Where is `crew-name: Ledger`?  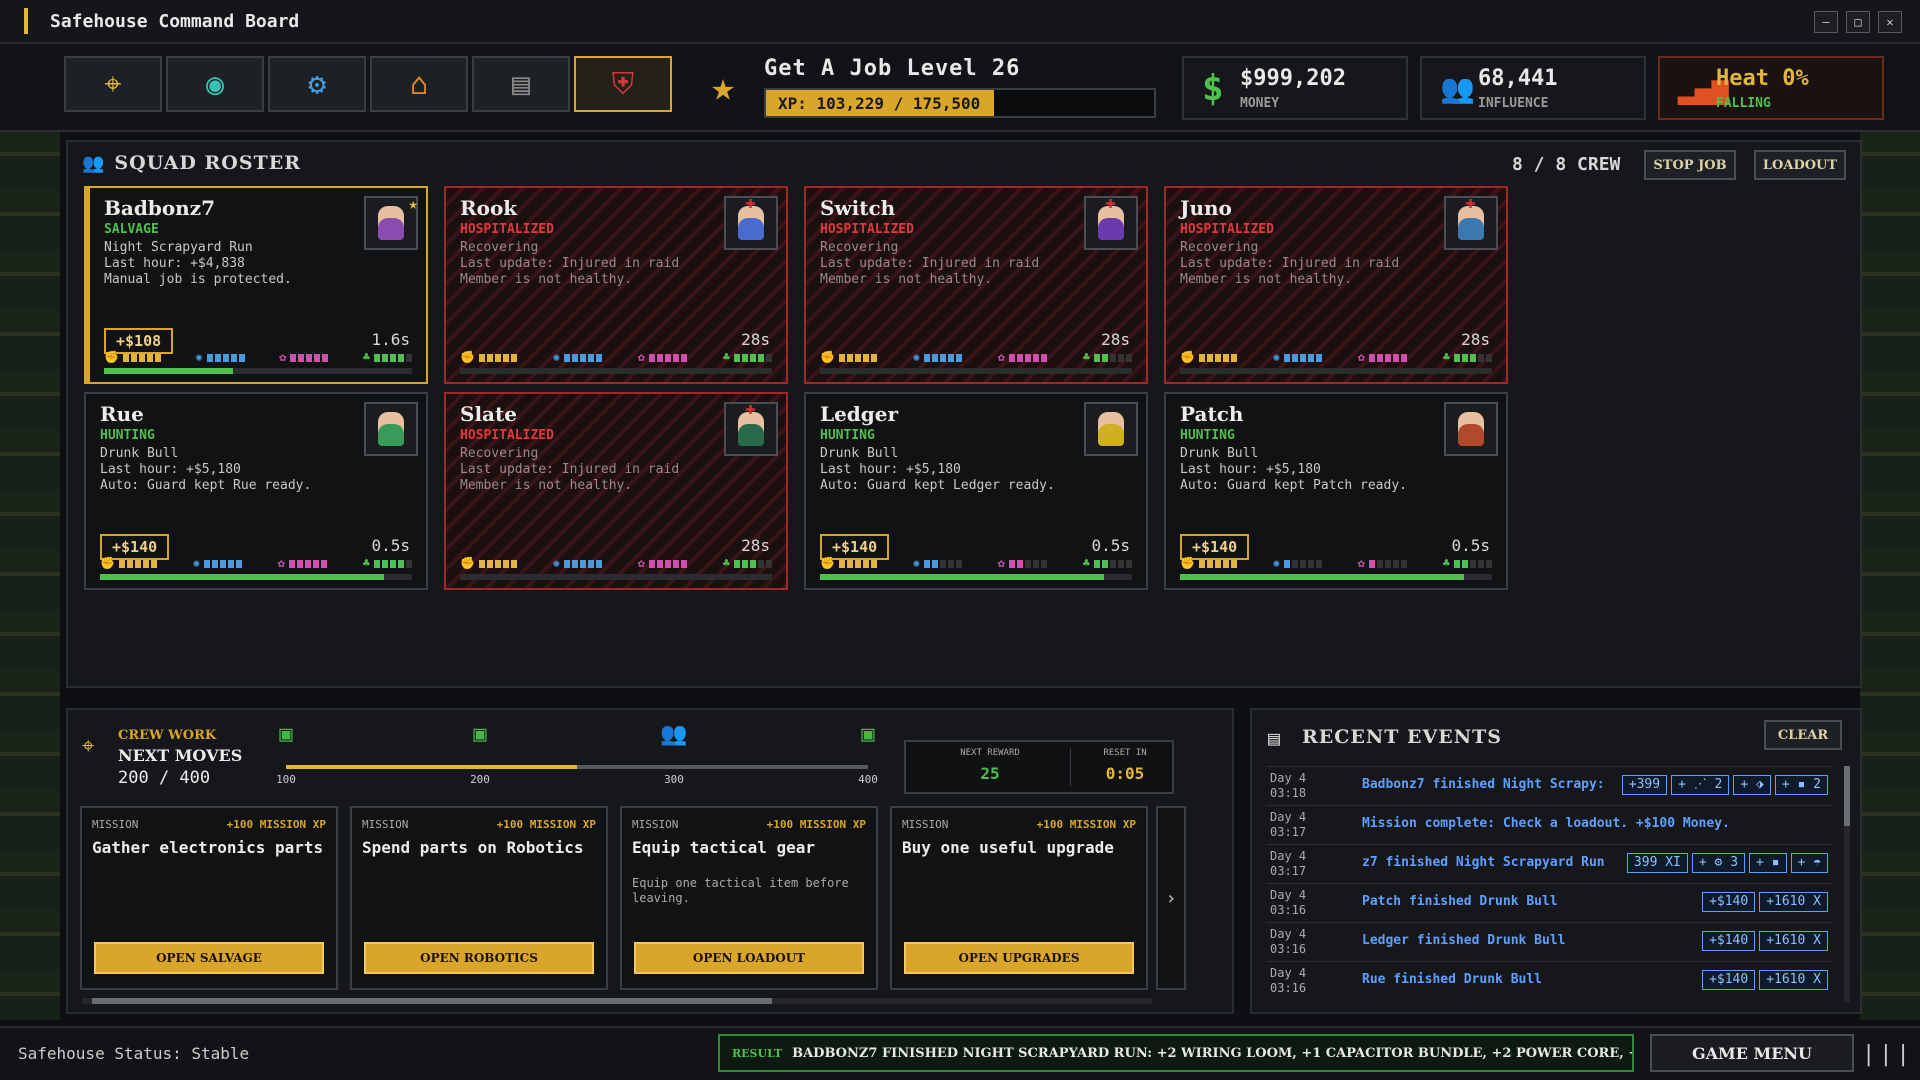 crew-name: Ledger is located at coordinates (859, 414).